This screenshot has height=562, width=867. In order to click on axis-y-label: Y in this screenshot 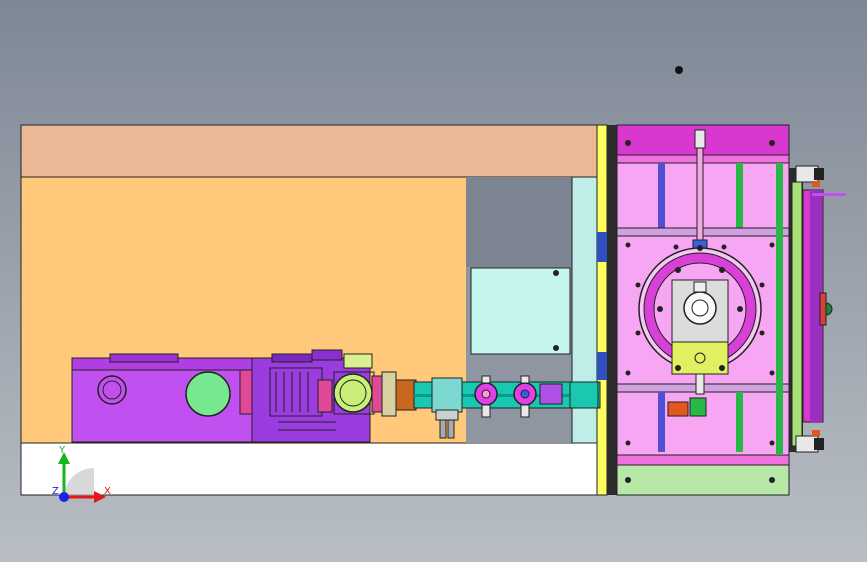, I will do `click(62, 450)`.